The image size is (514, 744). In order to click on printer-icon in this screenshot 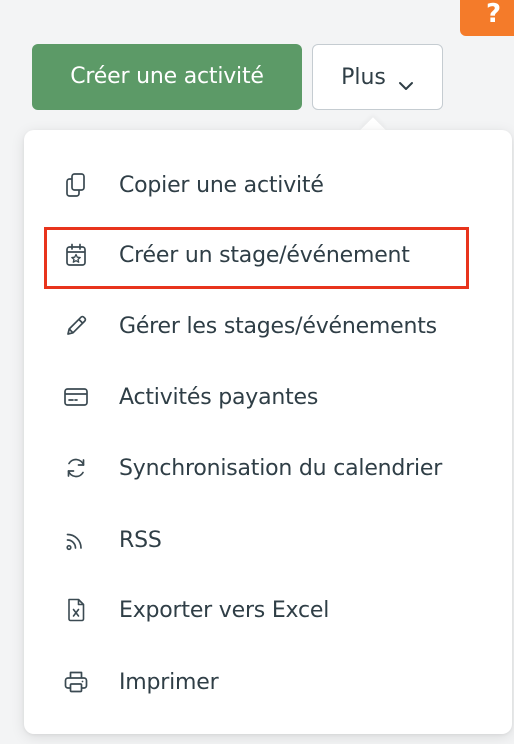, I will do `click(76, 682)`.